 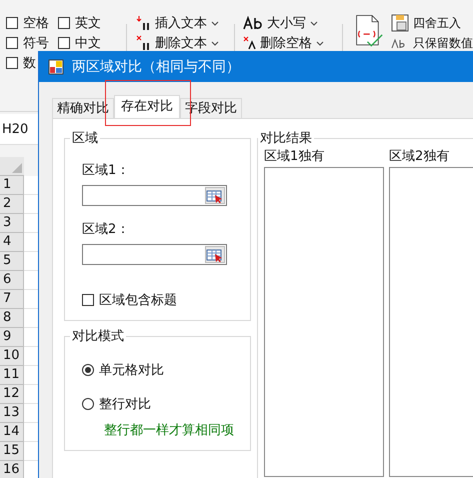 I want to click on row-header: 8, so click(x=12, y=318).